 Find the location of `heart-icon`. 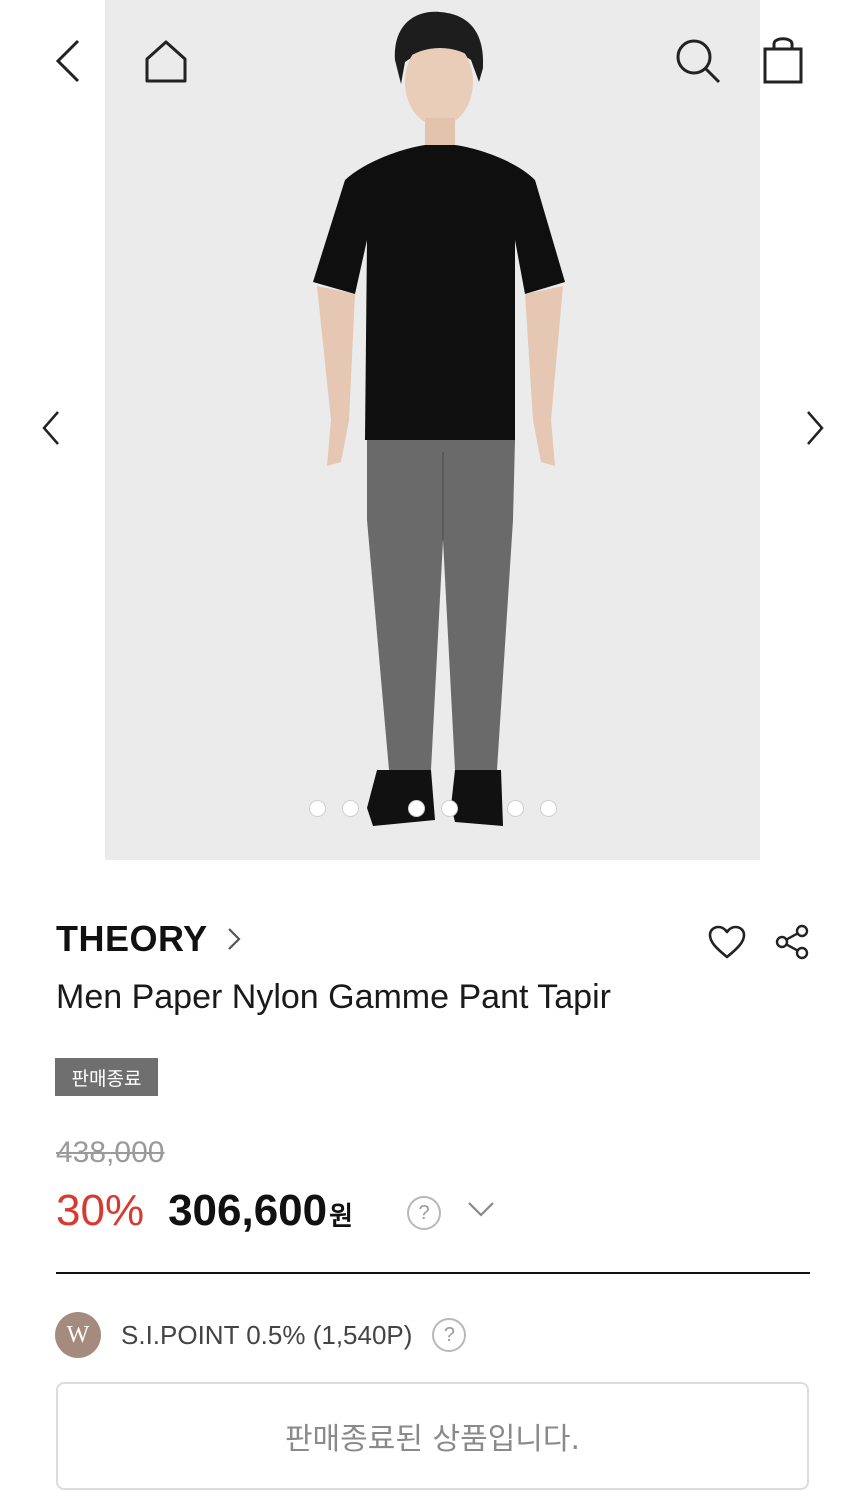

heart-icon is located at coordinates (727, 942).